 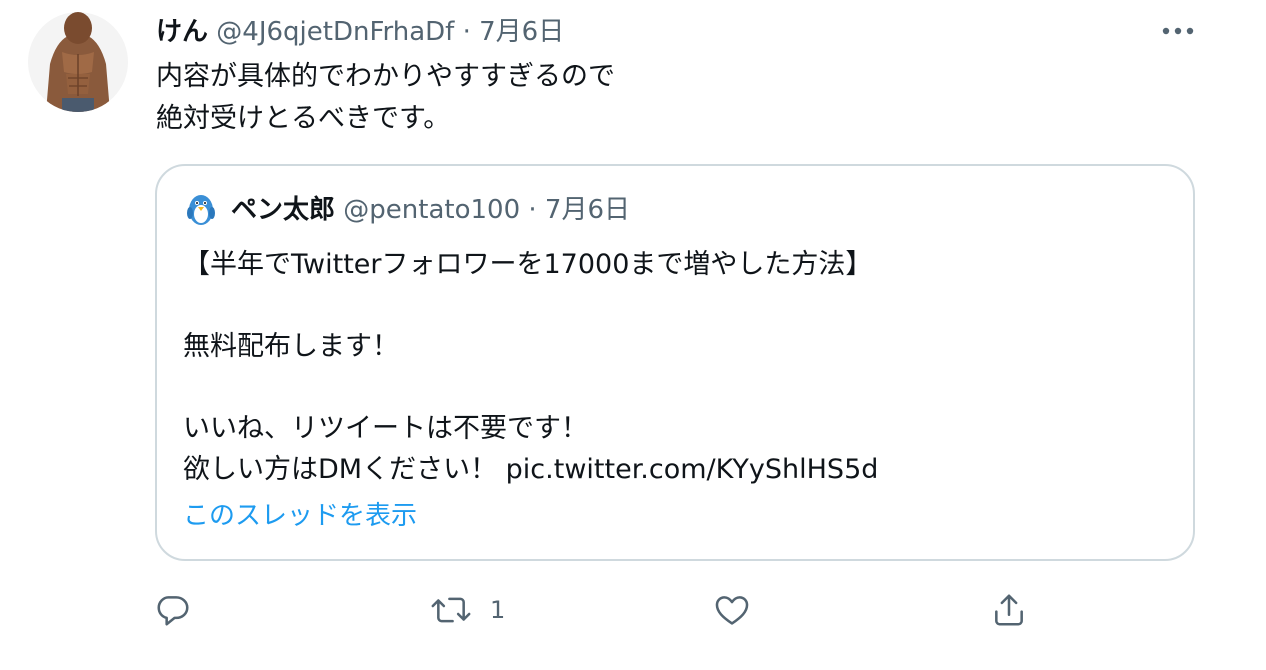 What do you see at coordinates (385, 98) in the screenshot?
I see `tweet-text: 内容が具体的でわかりやすすぎるので 絶対受けとるべきです。` at bounding box center [385, 98].